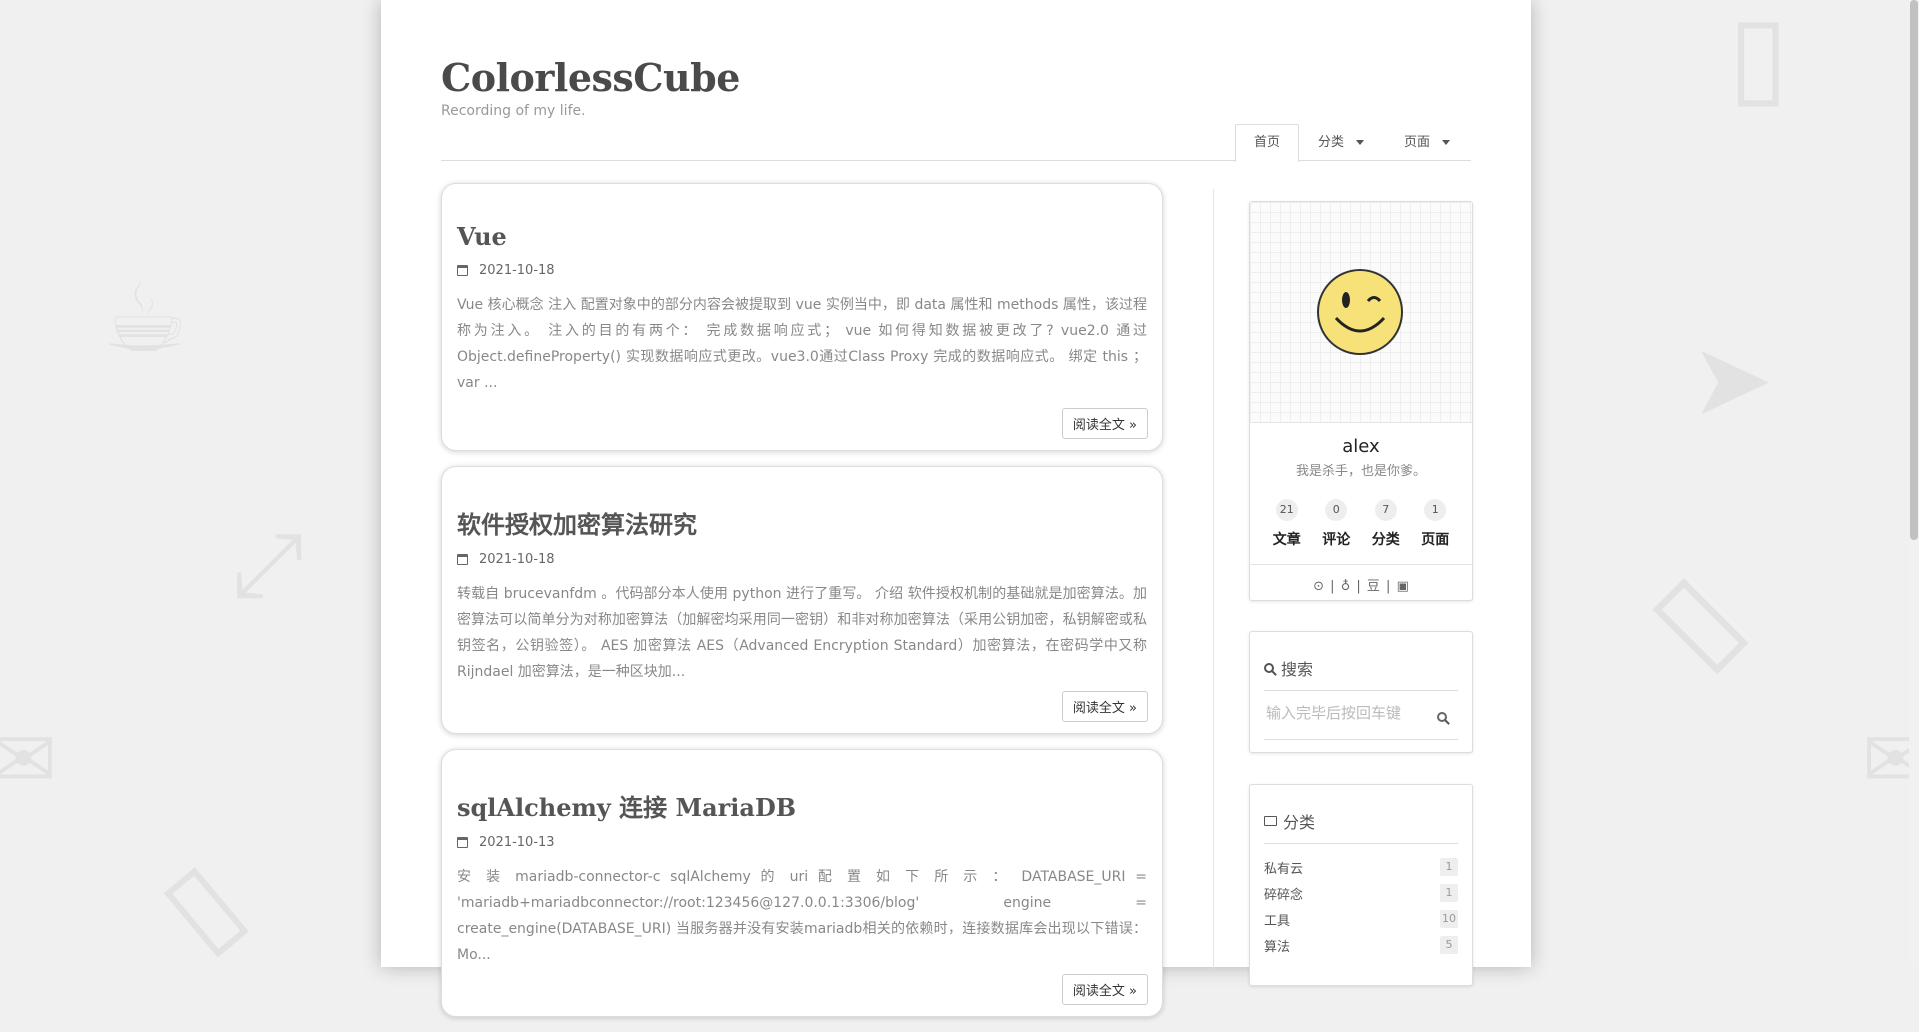  Describe the element at coordinates (1336, 510) in the screenshot. I see `stat-count: 0` at that location.